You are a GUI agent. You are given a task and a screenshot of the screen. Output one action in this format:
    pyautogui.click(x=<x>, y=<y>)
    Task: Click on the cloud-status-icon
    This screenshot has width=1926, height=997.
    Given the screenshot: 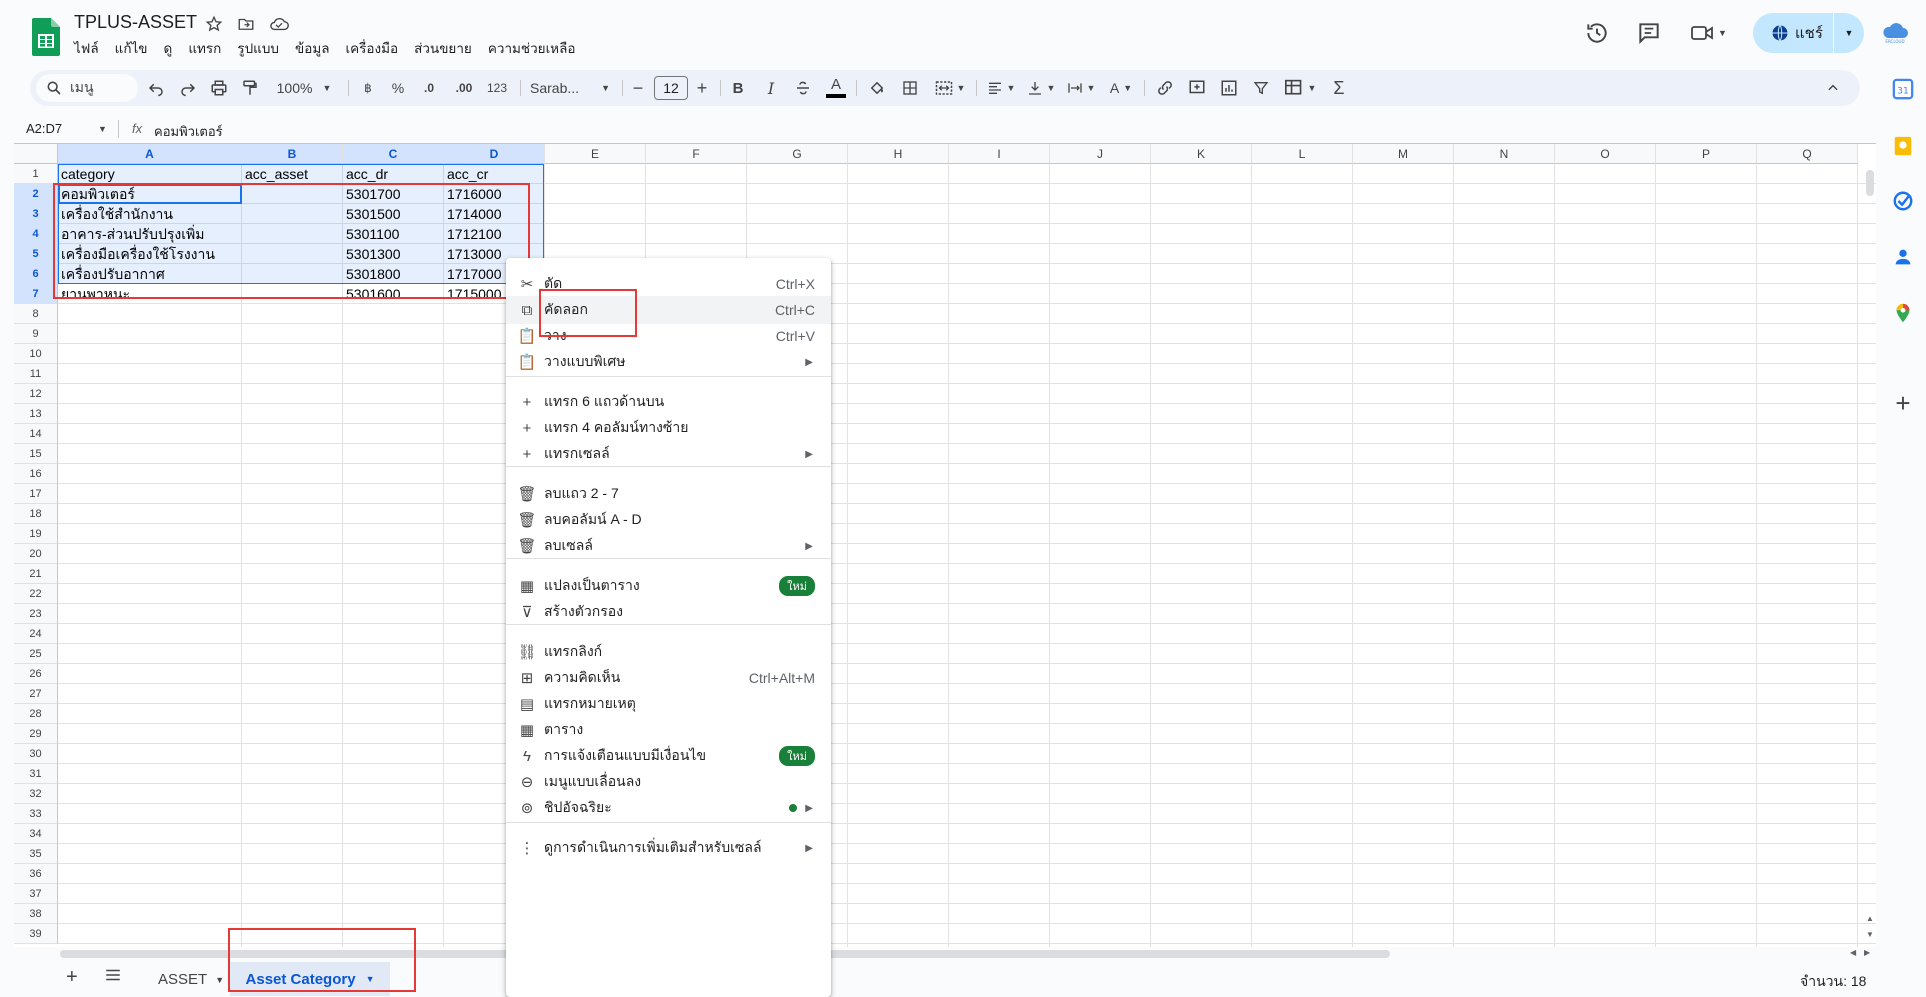 What is the action you would take?
    pyautogui.click(x=279, y=24)
    